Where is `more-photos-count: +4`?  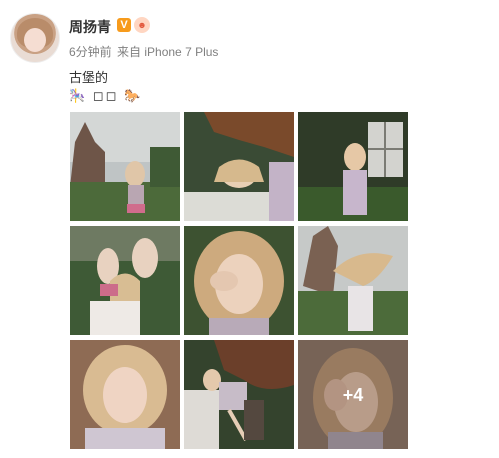
more-photos-count: +4 is located at coordinates (353, 394).